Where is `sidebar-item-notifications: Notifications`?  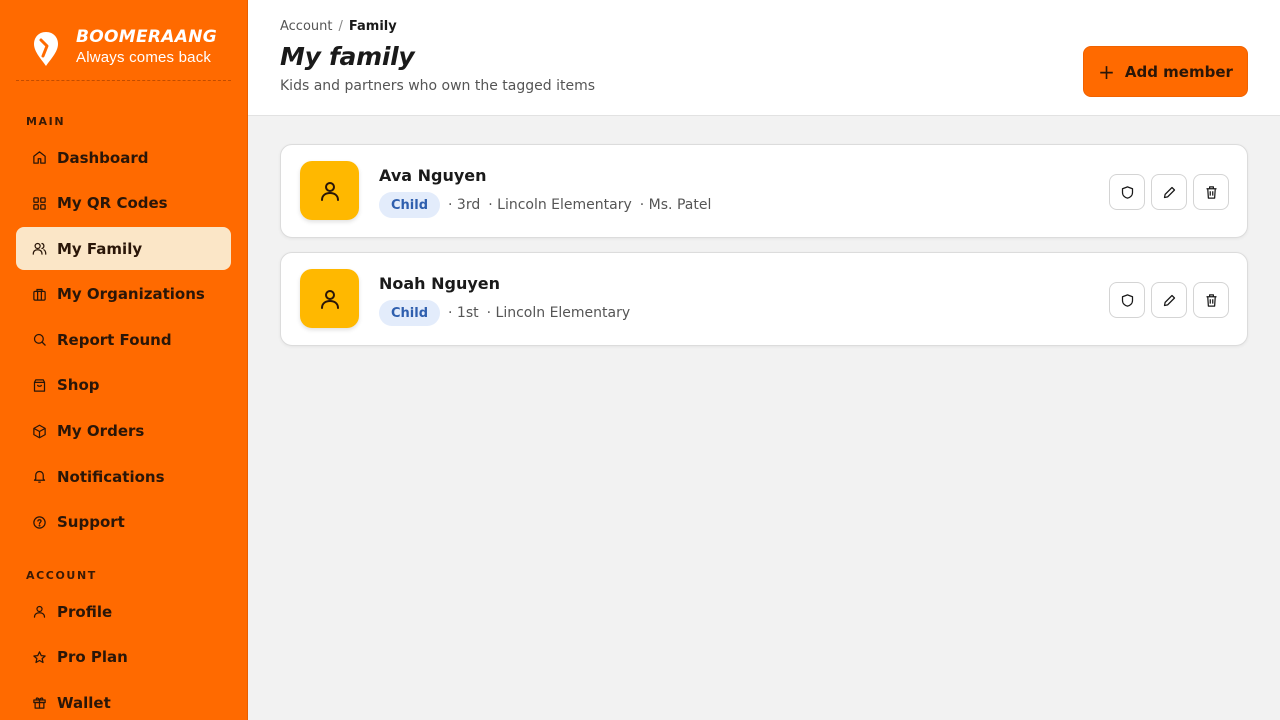
sidebar-item-notifications: Notifications is located at coordinates (123, 476).